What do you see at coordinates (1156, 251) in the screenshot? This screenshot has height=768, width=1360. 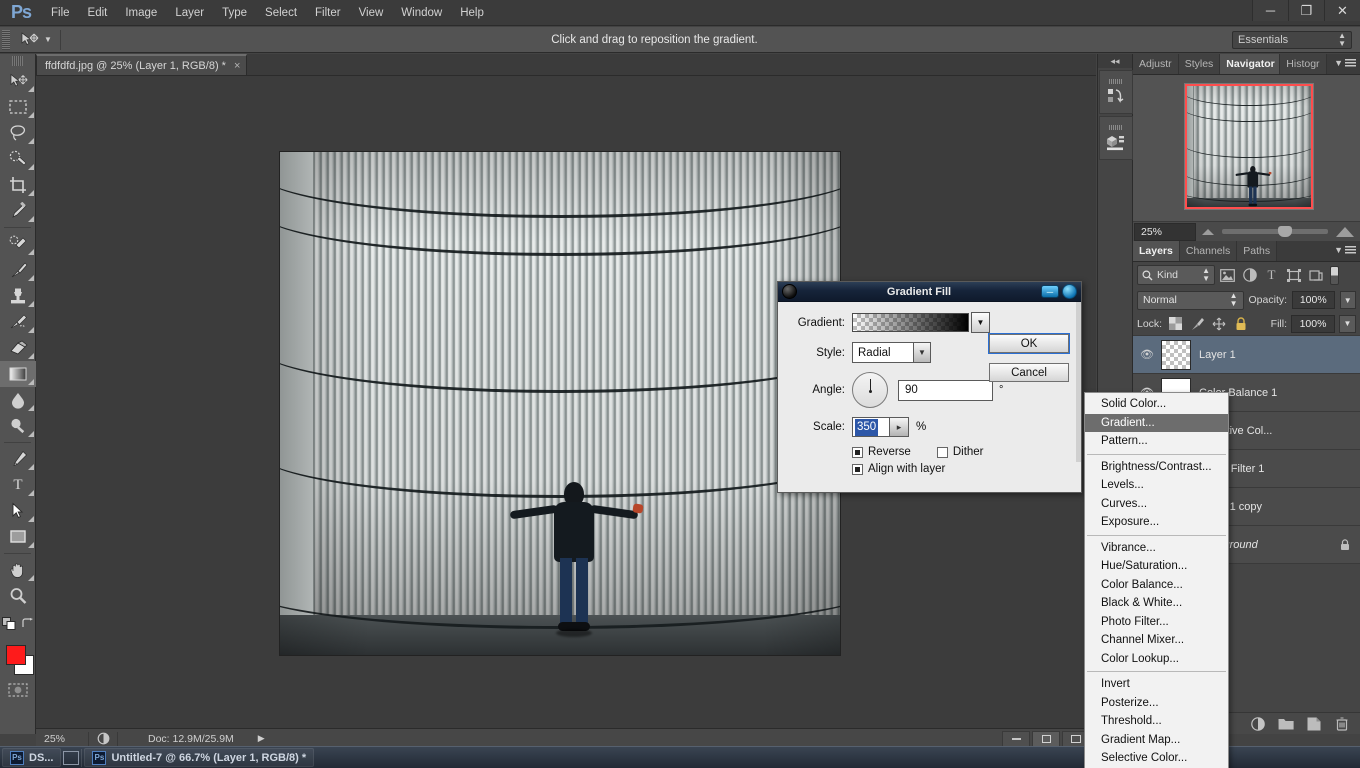 I see `tab-layers: Layers` at bounding box center [1156, 251].